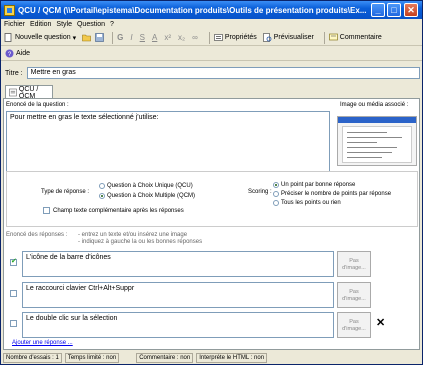 Image resolution: width=423 pixels, height=365 pixels. Describe the element at coordinates (112, 24) in the screenshot. I see `menu-help: ?` at that location.